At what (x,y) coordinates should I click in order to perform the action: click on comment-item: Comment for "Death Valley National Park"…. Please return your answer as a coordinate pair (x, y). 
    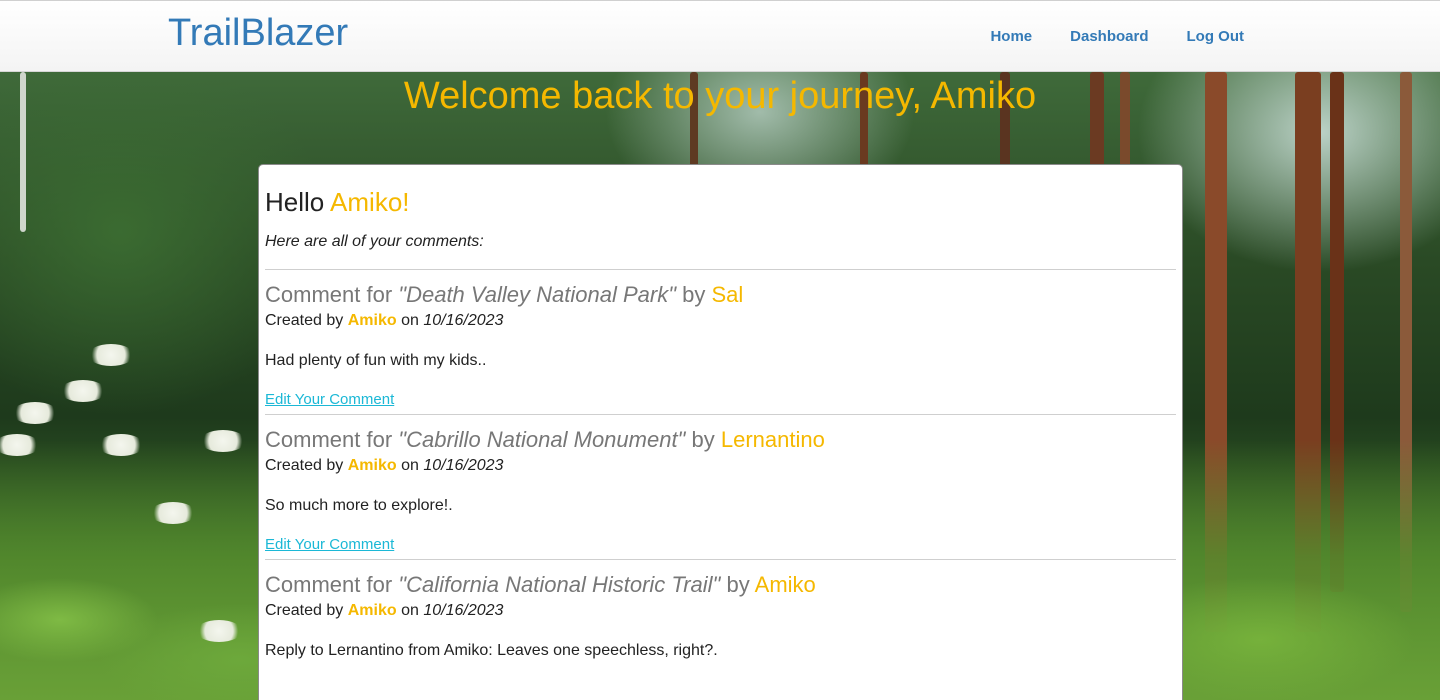
    Looking at the image, I should click on (720, 341).